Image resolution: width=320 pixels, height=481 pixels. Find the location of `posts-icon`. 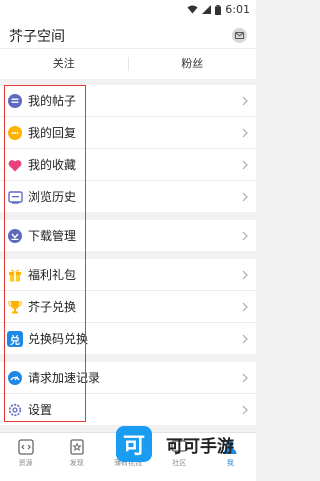

posts-icon is located at coordinates (15, 101).